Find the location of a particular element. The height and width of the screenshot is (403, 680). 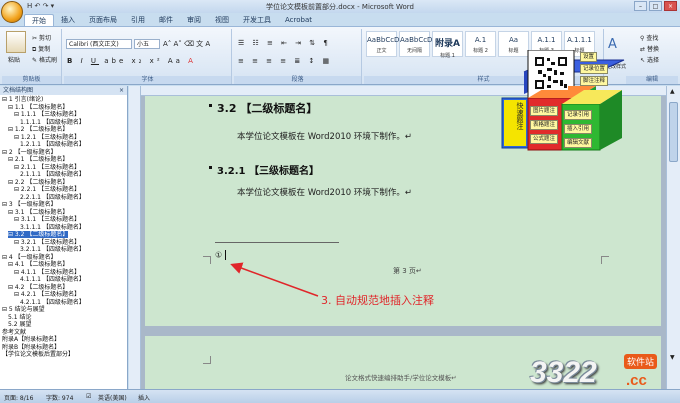

toolbox-button-8: 编辑文献 is located at coordinates (578, 143).